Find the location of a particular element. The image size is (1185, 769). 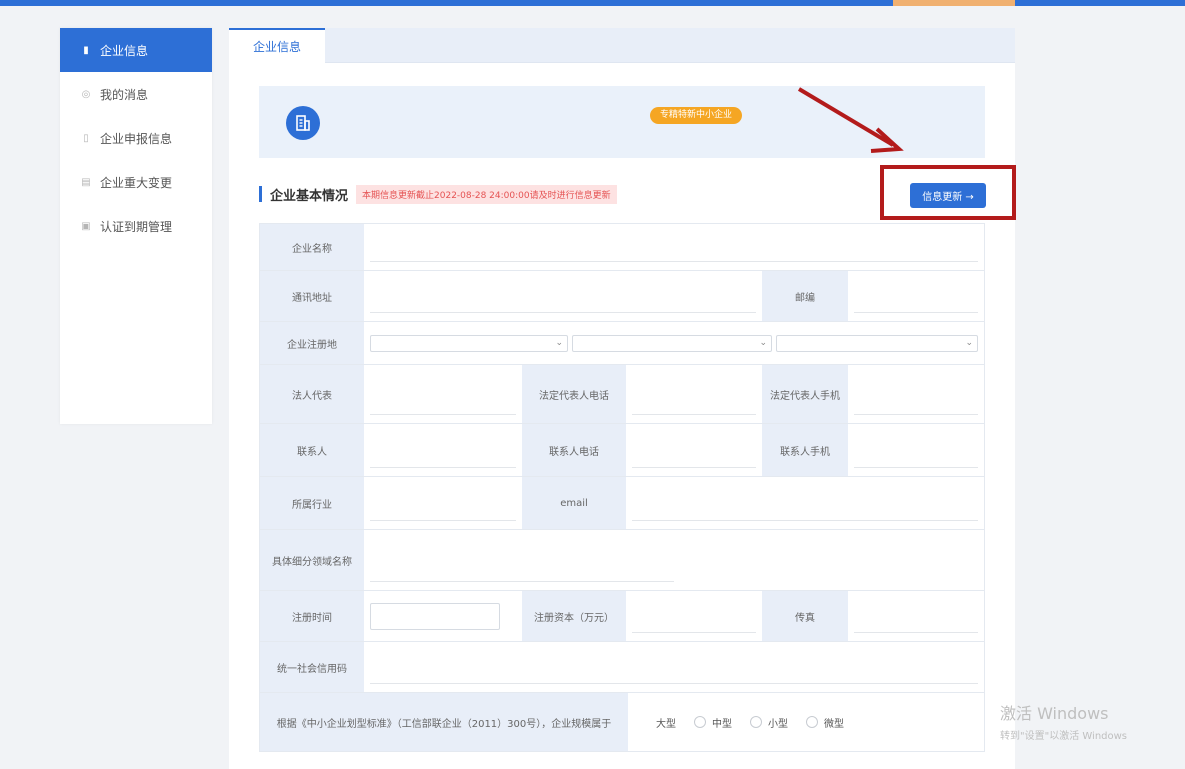

contact-label: 联系人 is located at coordinates (312, 450).